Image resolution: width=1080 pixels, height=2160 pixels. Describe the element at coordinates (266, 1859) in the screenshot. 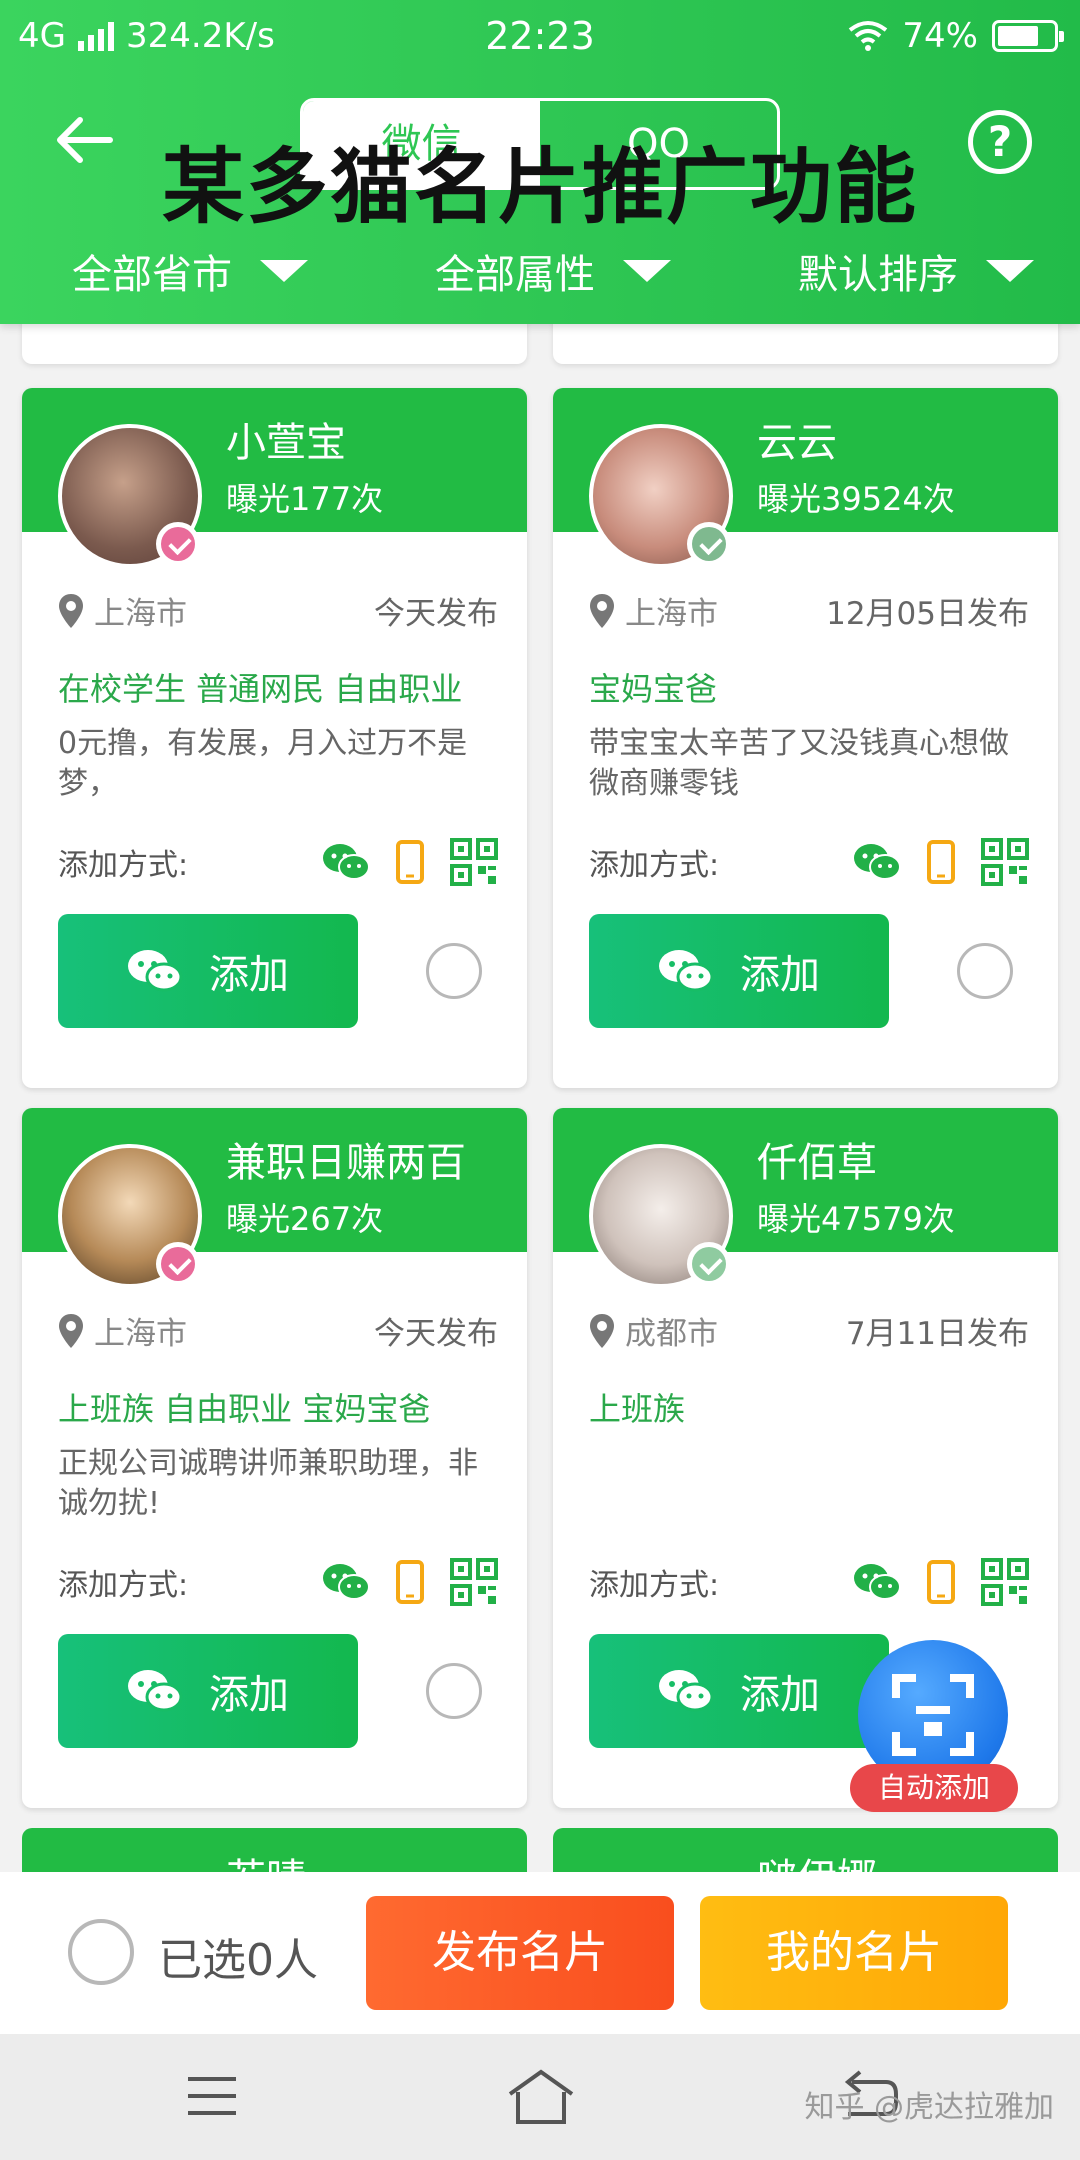

I see `card-name: 若晴` at that location.